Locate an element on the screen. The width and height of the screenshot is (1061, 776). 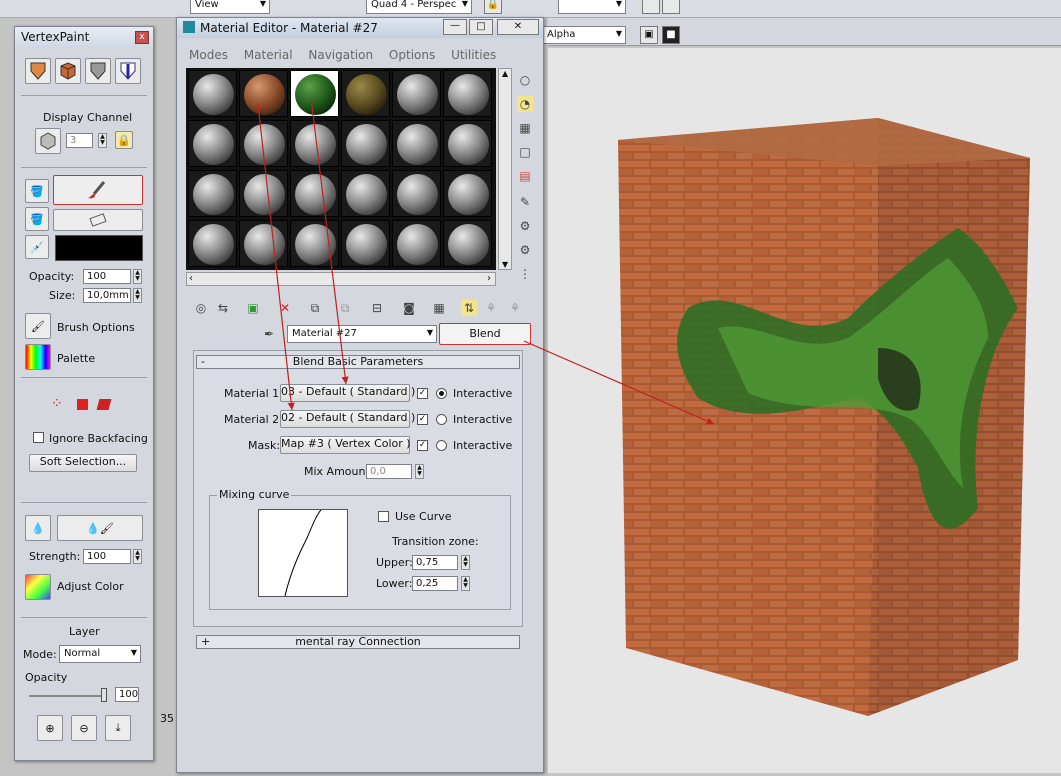
new-layer-button: ⊕ is located at coordinates (50, 728).